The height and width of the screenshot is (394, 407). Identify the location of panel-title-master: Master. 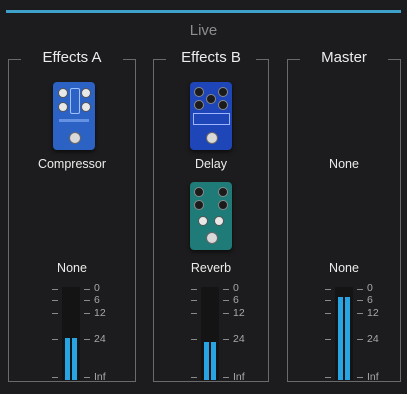
(344, 57).